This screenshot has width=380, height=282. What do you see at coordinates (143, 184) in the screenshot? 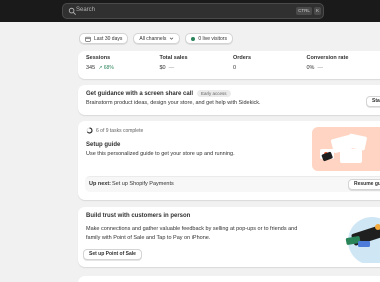
I see `up-next-task: Set up Shopify Payments` at bounding box center [143, 184].